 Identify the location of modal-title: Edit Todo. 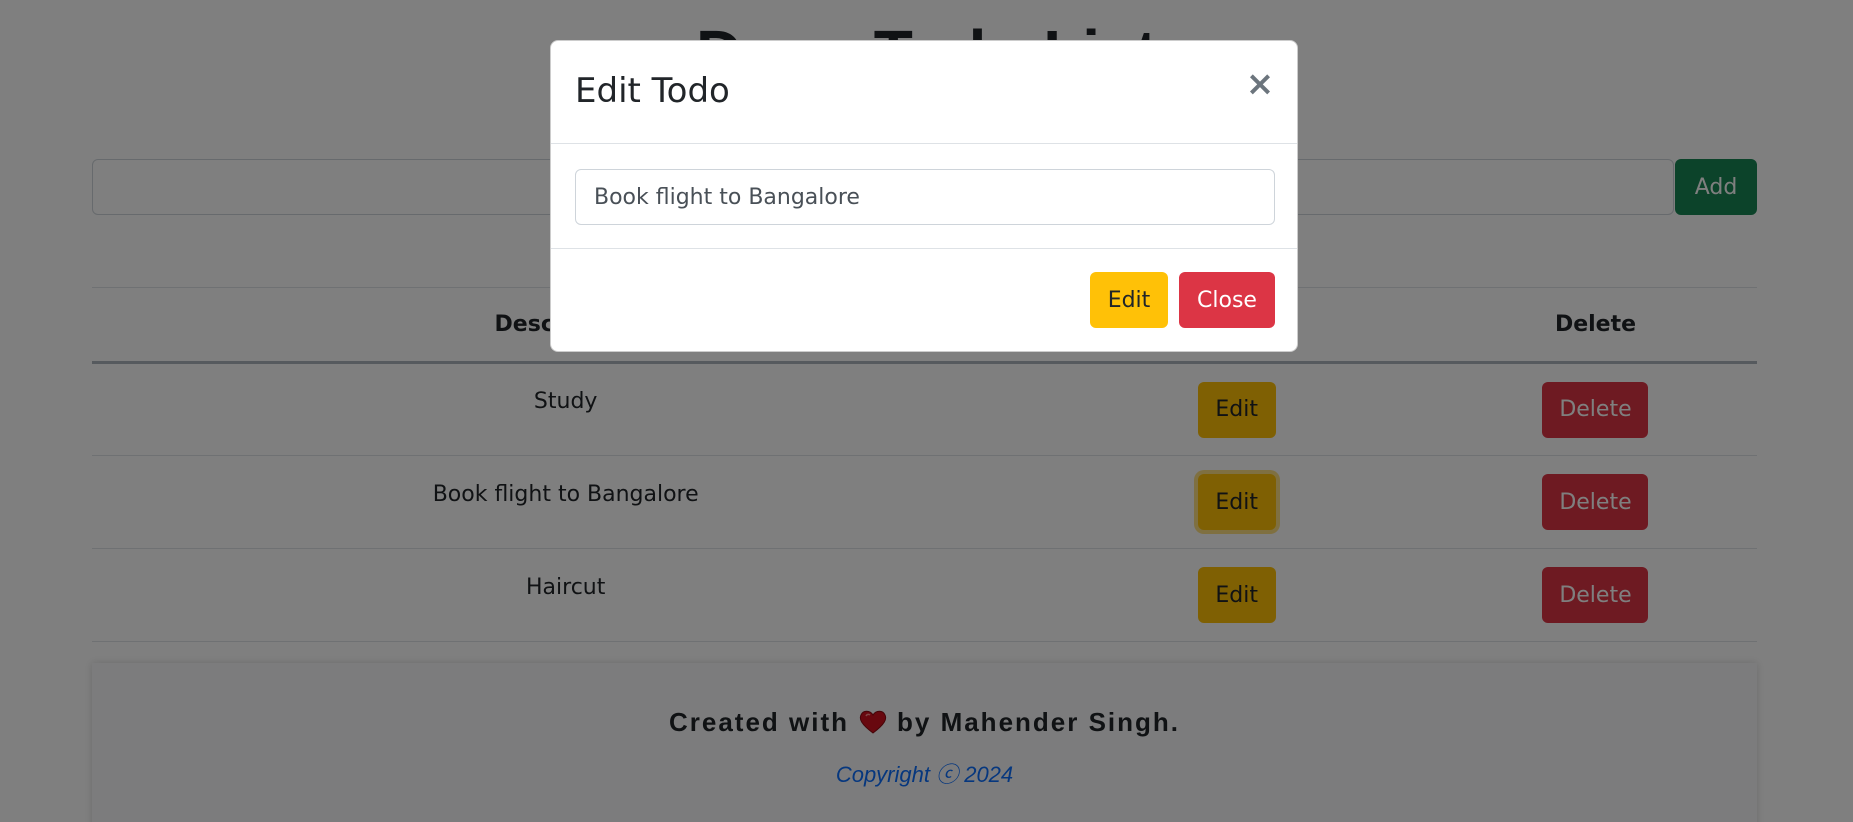
(652, 91).